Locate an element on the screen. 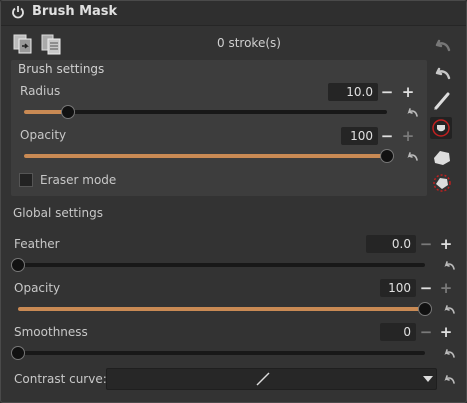 The height and width of the screenshot is (403, 467). brush-settings-title: Brush settings is located at coordinates (61, 69).